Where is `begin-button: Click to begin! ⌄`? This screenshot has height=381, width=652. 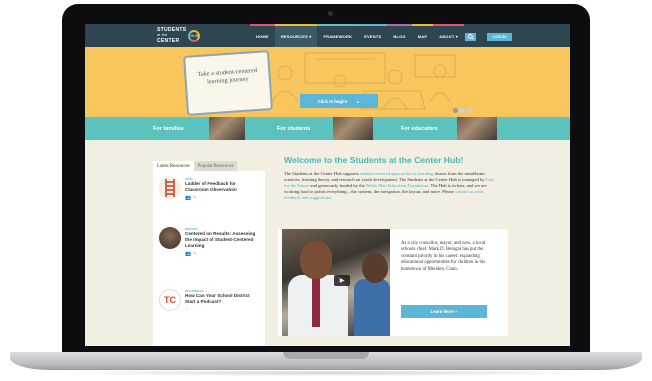
begin-button: Click to begin! ⌄ is located at coordinates (339, 101).